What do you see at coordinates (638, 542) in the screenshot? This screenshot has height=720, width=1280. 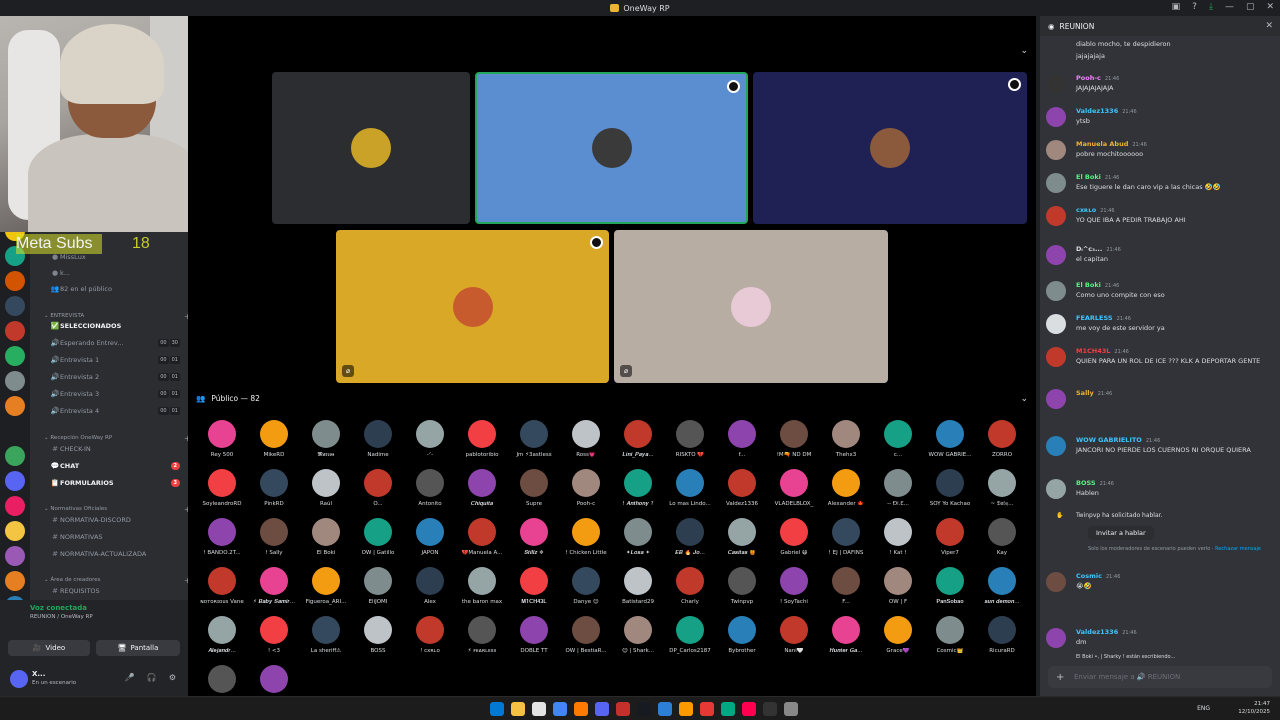 I see `audience-member: ✦𝑳𝒐𝒔𝒂 ✦` at bounding box center [638, 542].